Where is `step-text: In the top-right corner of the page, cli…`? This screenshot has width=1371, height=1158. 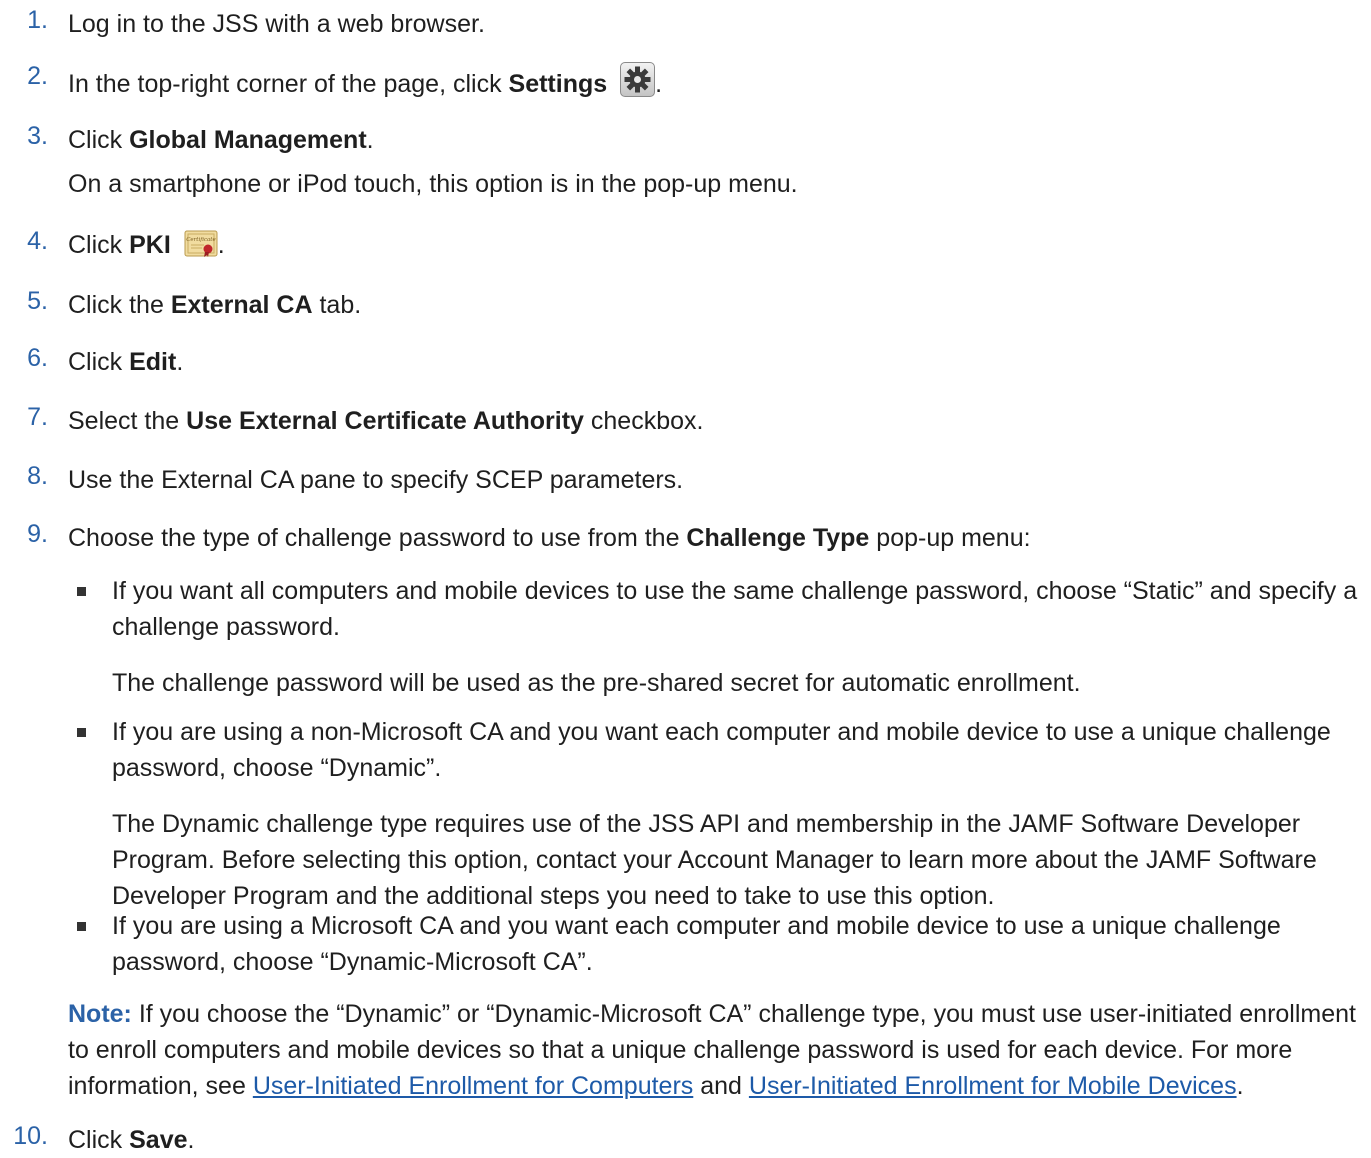 step-text: In the top-right corner of the page, cli… is located at coordinates (714, 82).